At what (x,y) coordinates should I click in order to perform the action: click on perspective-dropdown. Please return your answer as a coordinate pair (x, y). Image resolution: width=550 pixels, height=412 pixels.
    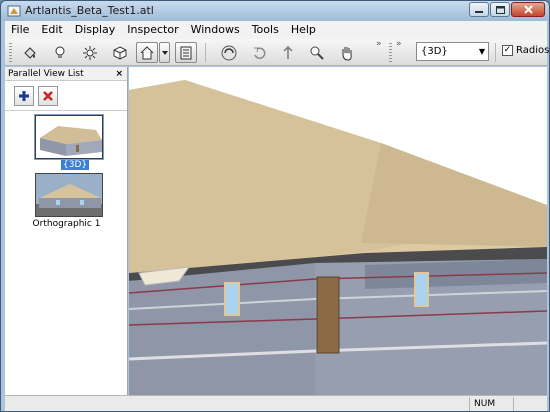
    Looking at the image, I should click on (164, 52).